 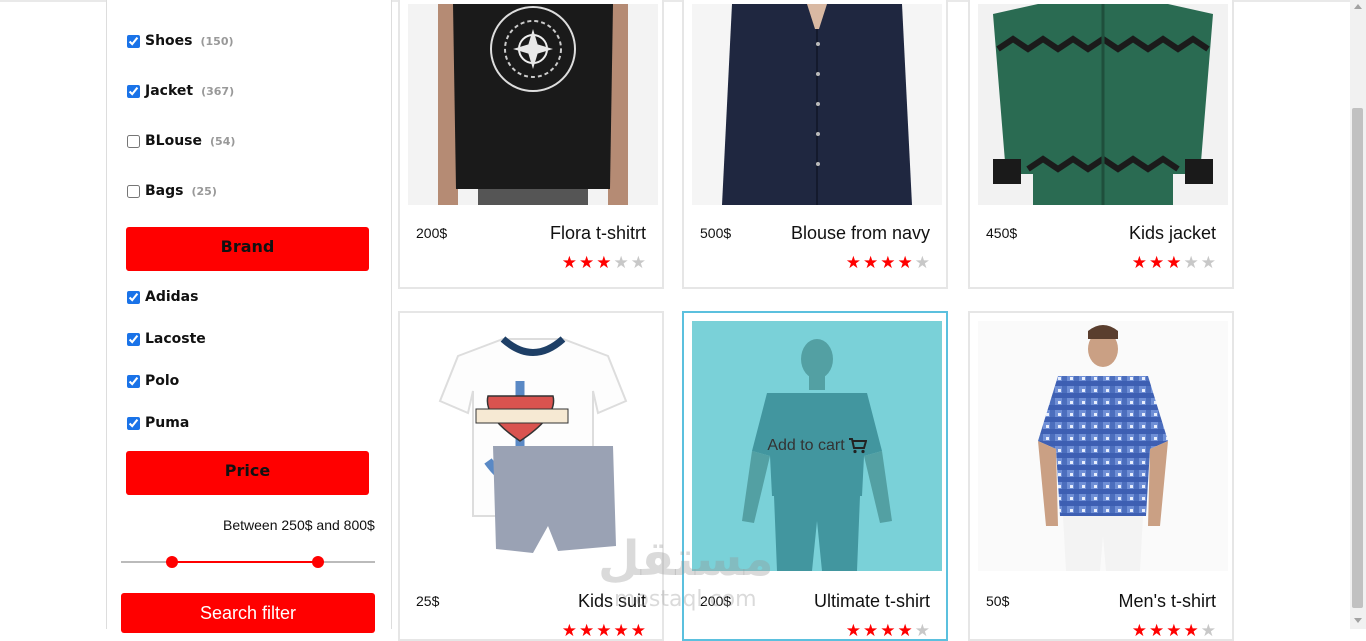 I want to click on brand-label: Lacoste, so click(x=175, y=339).